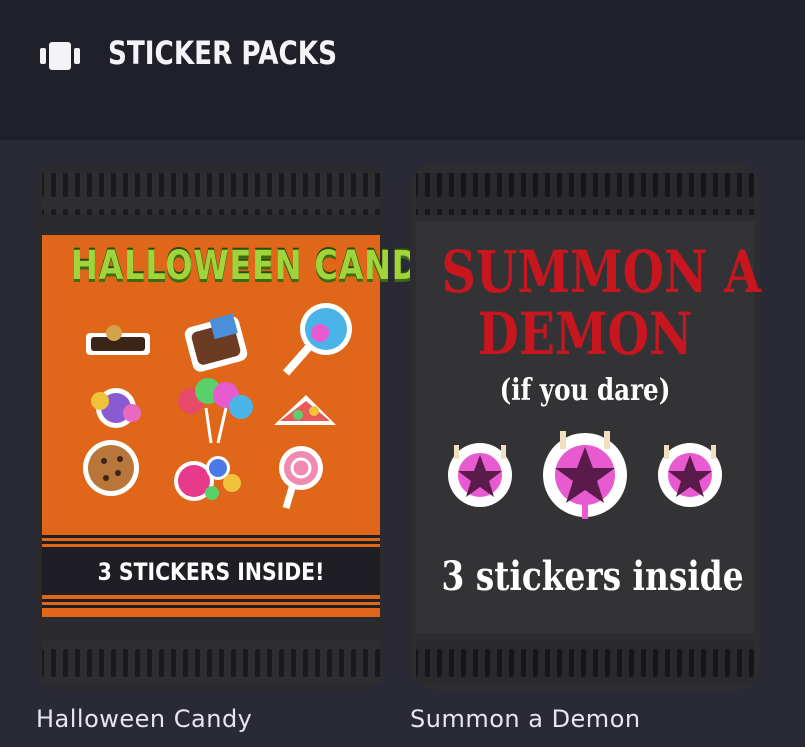 Image resolution: width=805 pixels, height=747 pixels. Describe the element at coordinates (144, 719) in the screenshot. I see `pack-name: Halloween Candy` at that location.